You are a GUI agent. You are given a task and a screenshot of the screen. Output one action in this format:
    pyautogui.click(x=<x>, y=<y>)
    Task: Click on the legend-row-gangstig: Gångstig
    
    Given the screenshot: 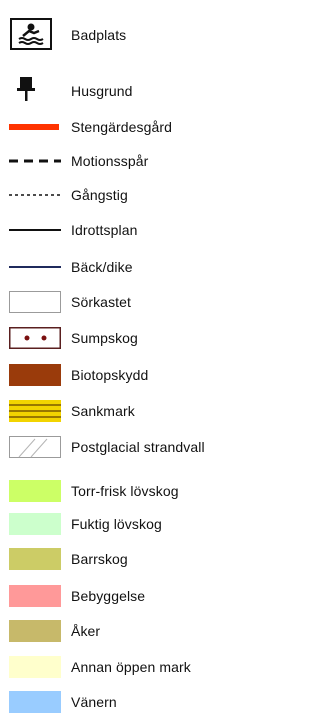 What is the action you would take?
    pyautogui.click(x=126, y=195)
    